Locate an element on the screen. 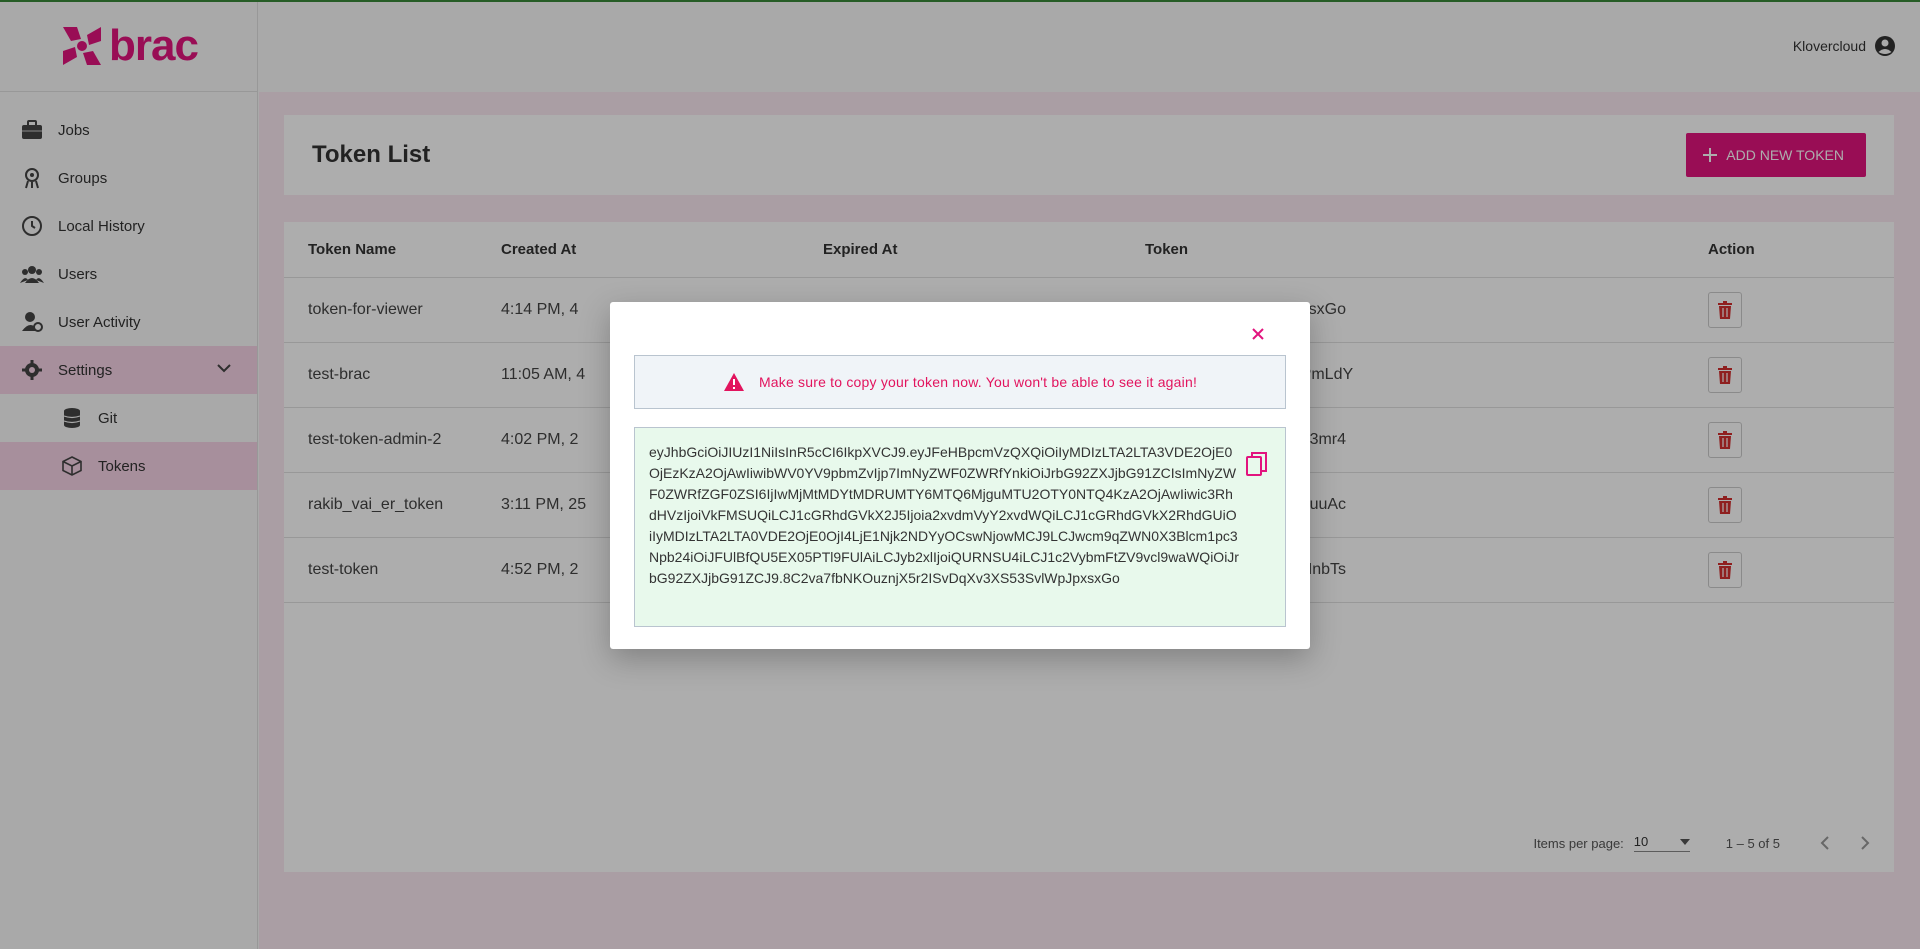 This screenshot has width=1920, height=949. copy-icon is located at coordinates (1256, 464).